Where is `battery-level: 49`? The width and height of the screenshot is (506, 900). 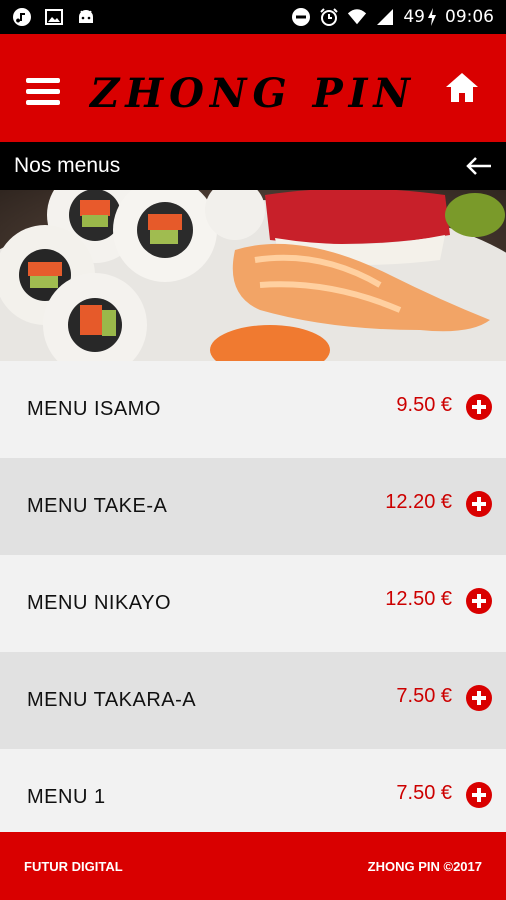 battery-level: 49 is located at coordinates (414, 17).